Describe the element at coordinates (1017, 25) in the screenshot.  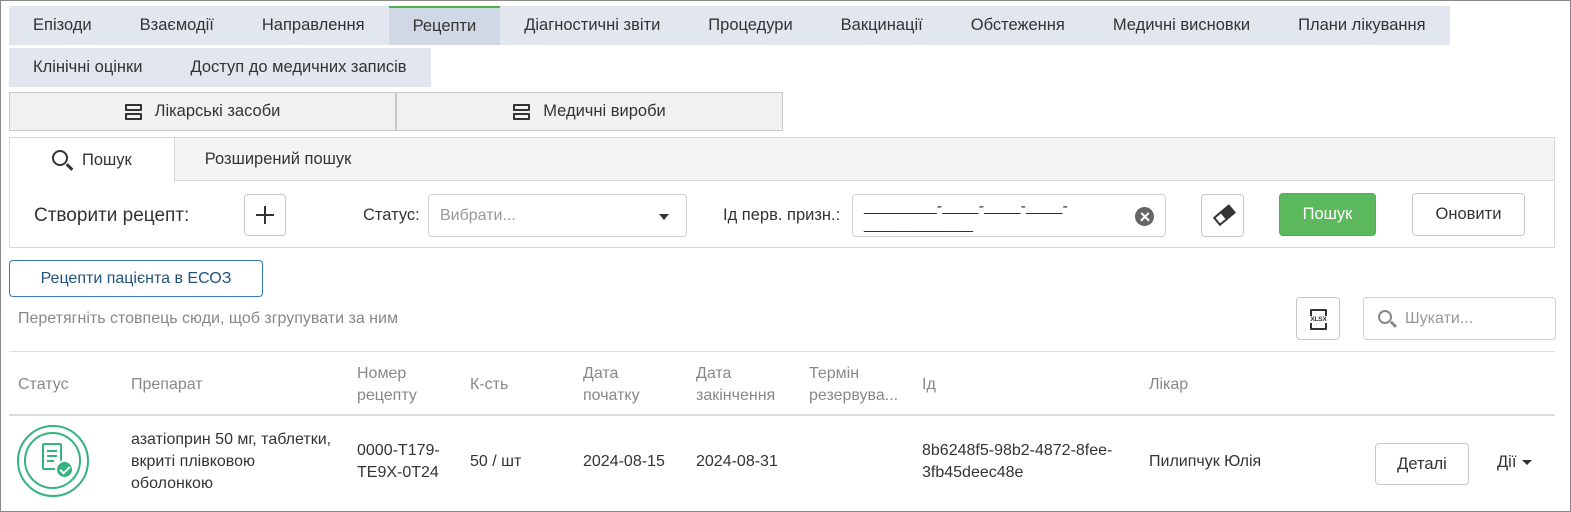
I see `tab-examinations: Обстеження` at that location.